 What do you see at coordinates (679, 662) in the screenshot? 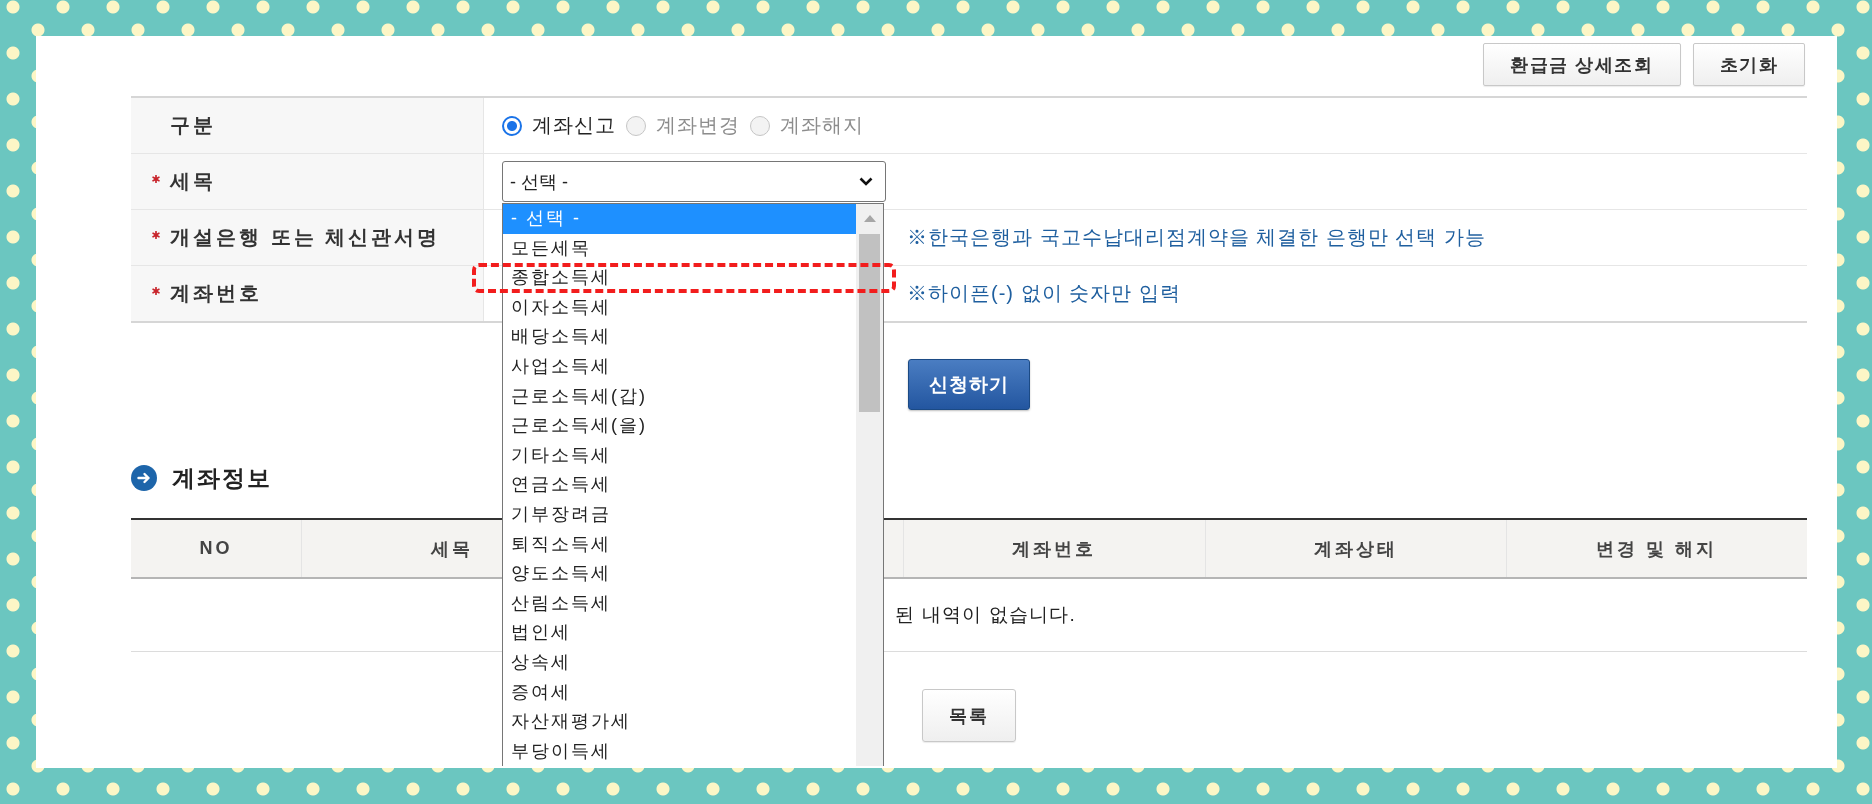
I see `dropdown-option: 상속세` at bounding box center [679, 662].